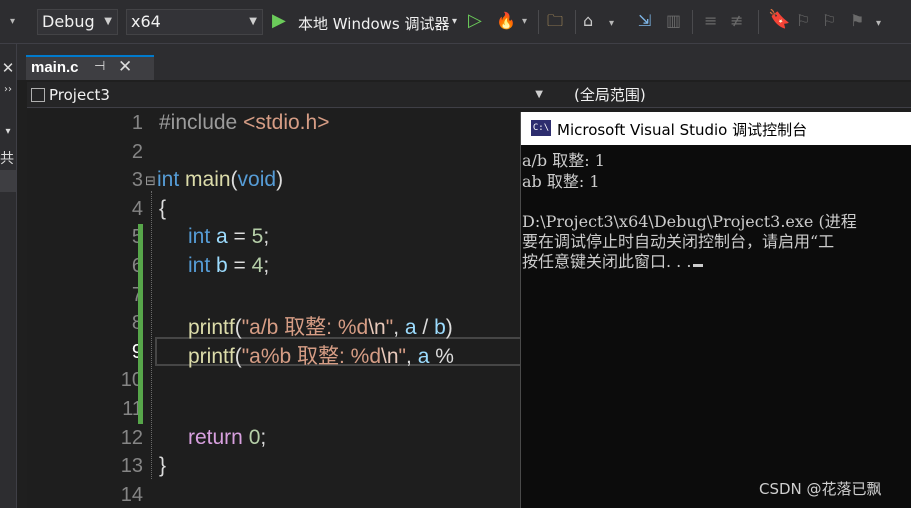 Image resolution: width=911 pixels, height=508 pixels. What do you see at coordinates (279, 20) in the screenshot?
I see `play-icon: ▶` at bounding box center [279, 20].